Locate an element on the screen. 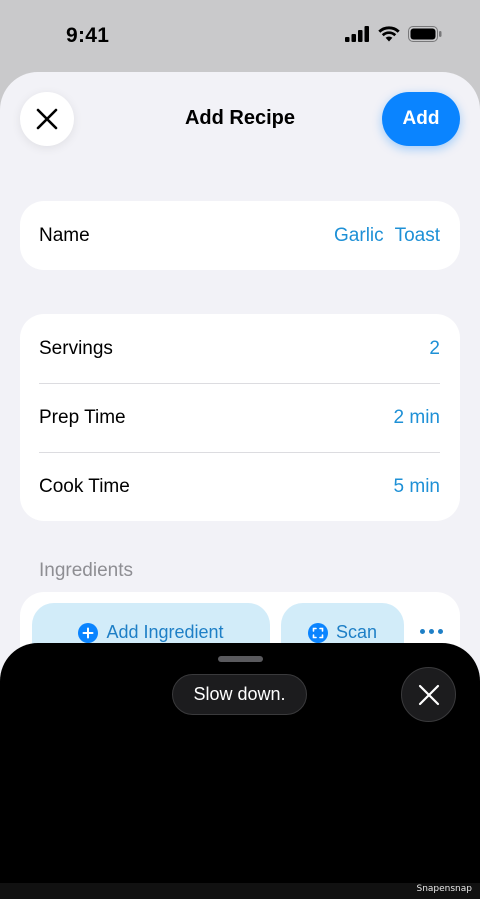 Image resolution: width=480 pixels, height=899 pixels. cook-time-row: Cook Time 5 min is located at coordinates (240, 486).